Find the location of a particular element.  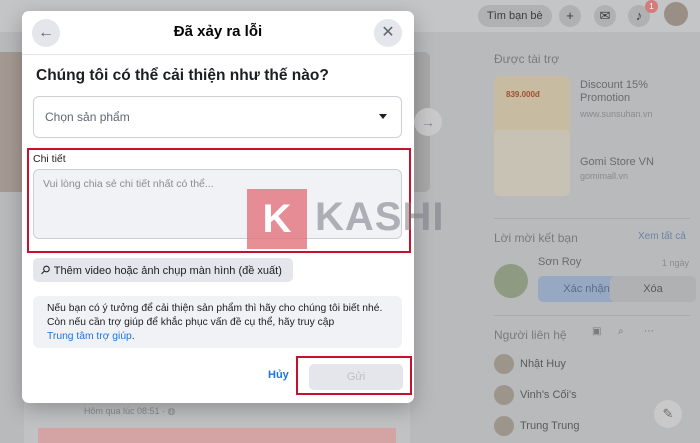

post-timestamp: Hôm qua lúc 08:51 · ◍ is located at coordinates (130, 411).